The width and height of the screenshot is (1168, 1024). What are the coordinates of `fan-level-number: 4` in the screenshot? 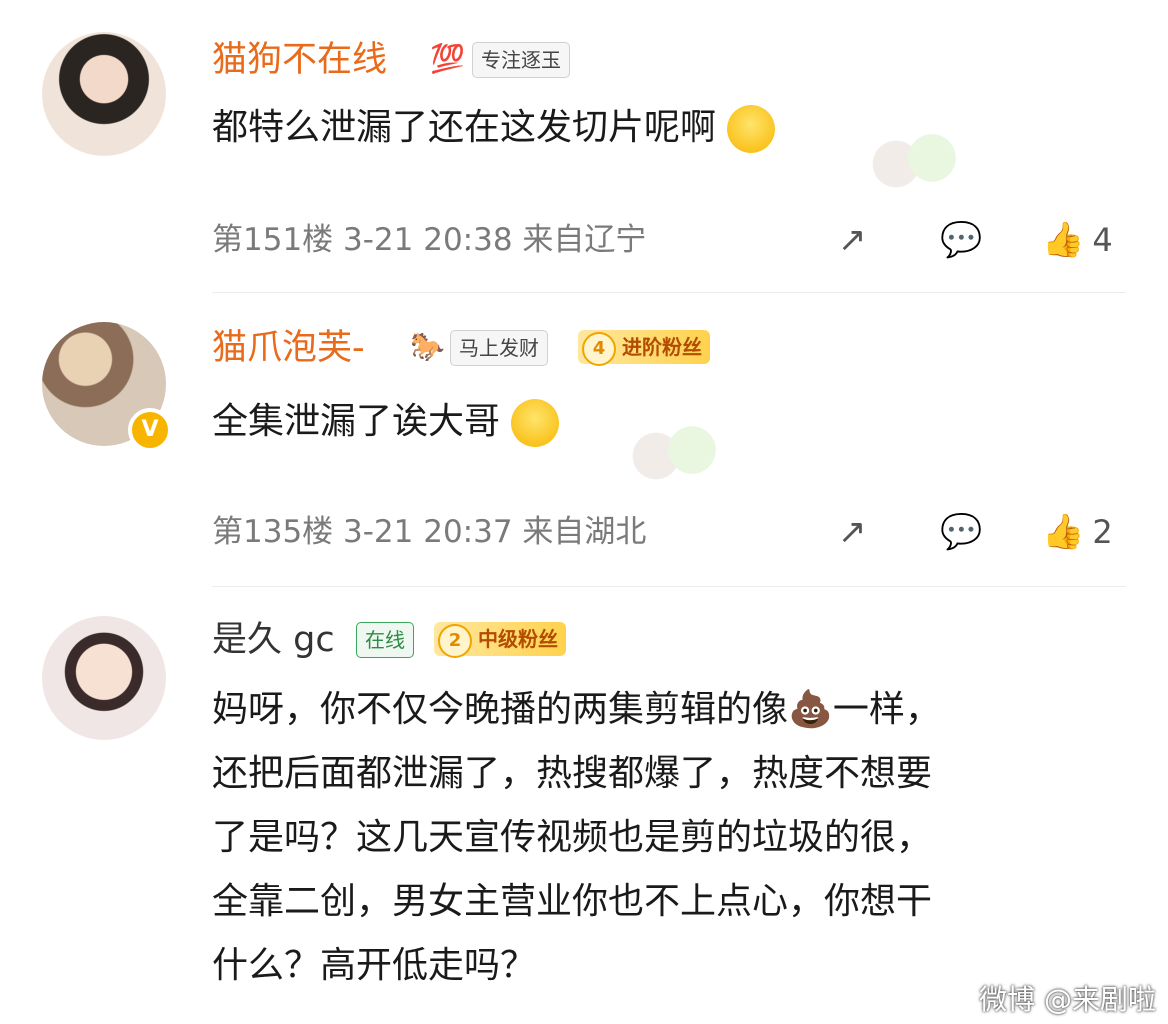 It's located at (599, 349).